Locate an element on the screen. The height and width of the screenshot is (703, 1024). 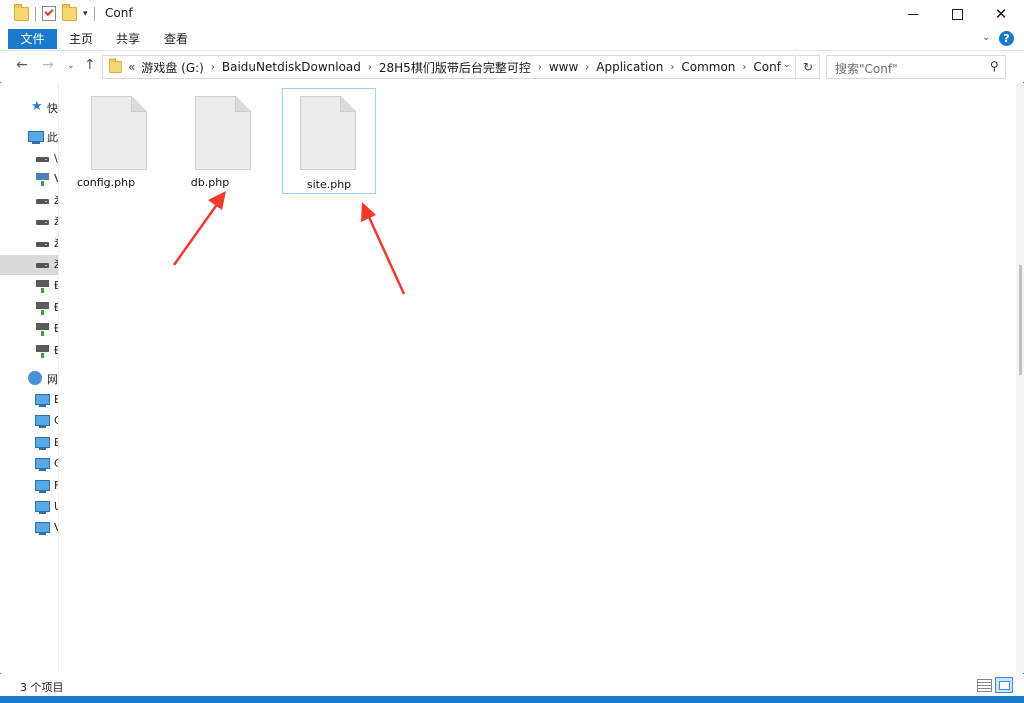
scrollbar-thumb is located at coordinates (1020, 320).